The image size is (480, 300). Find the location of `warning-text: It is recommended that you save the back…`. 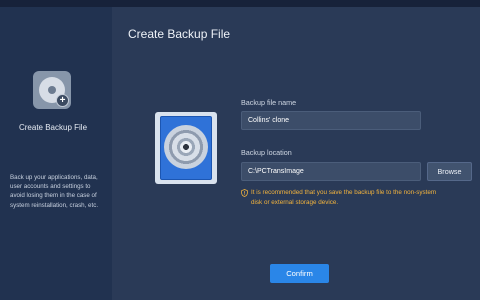

warning-text: It is recommended that you save the back… is located at coordinates (344, 197).